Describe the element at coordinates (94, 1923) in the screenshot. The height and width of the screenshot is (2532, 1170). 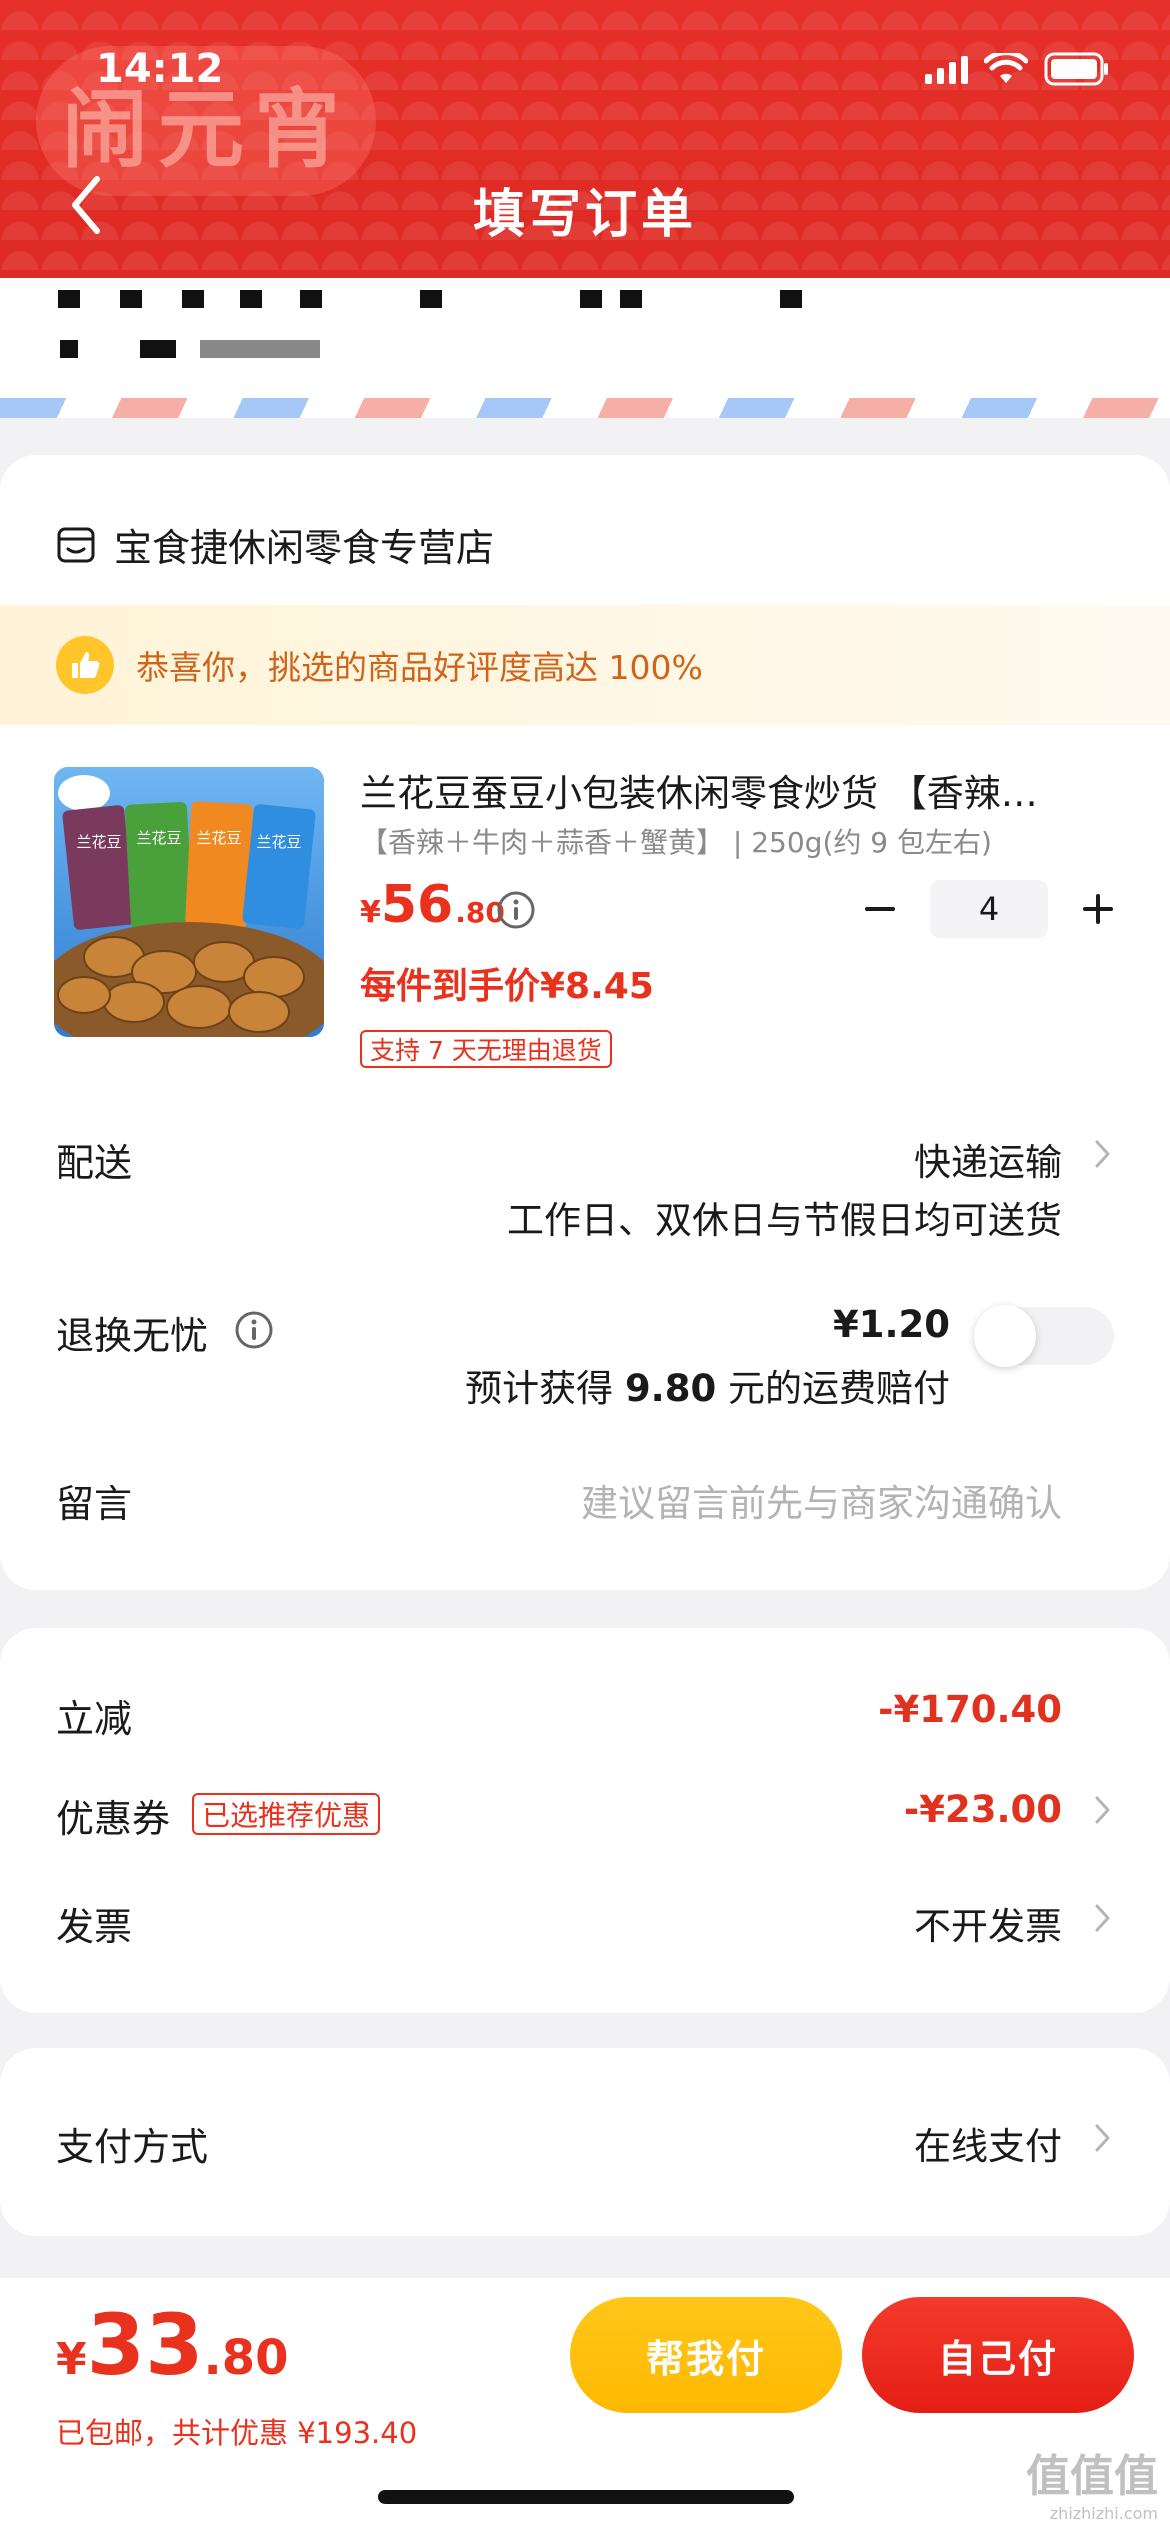
I see `invoice-label: 发票` at that location.